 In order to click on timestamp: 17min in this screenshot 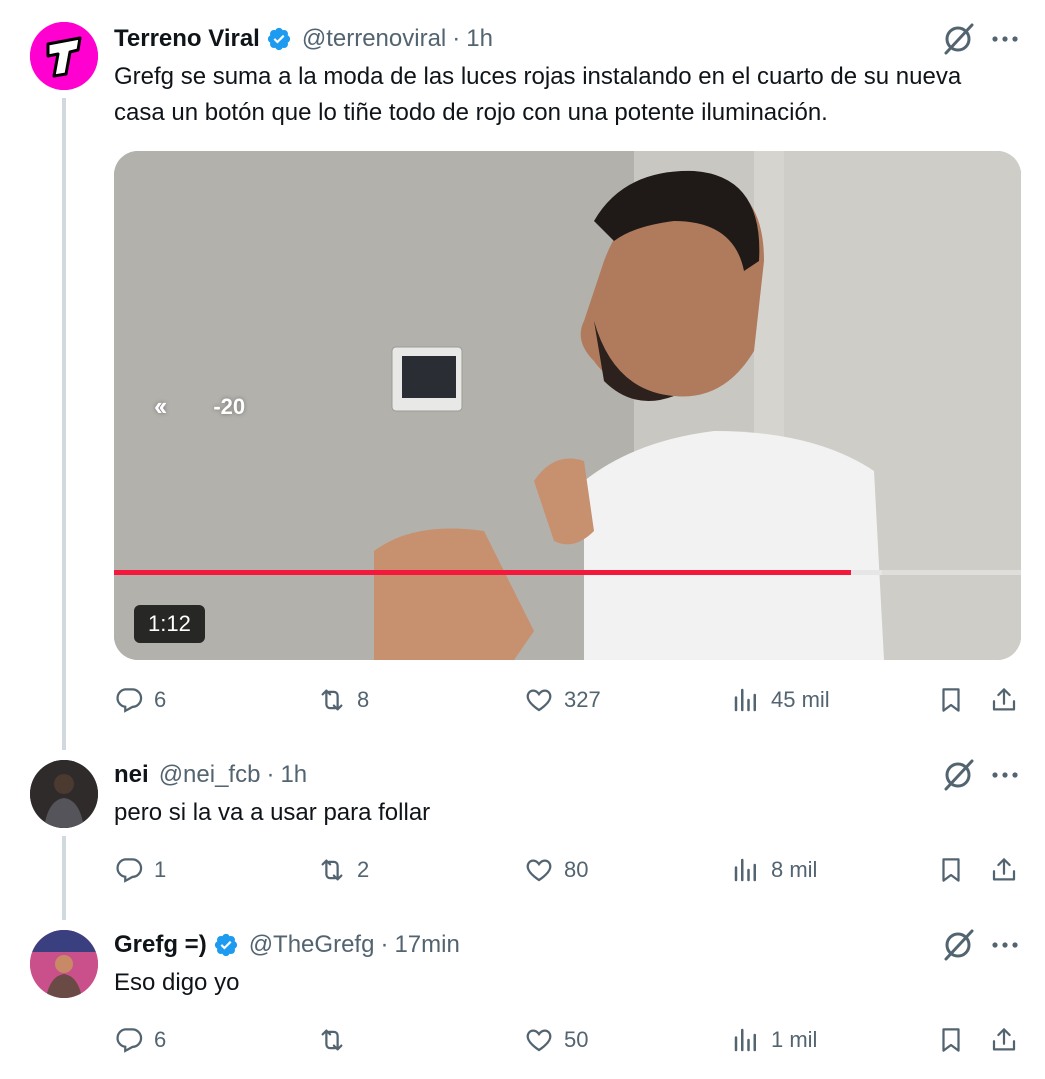, I will do `click(426, 945)`.